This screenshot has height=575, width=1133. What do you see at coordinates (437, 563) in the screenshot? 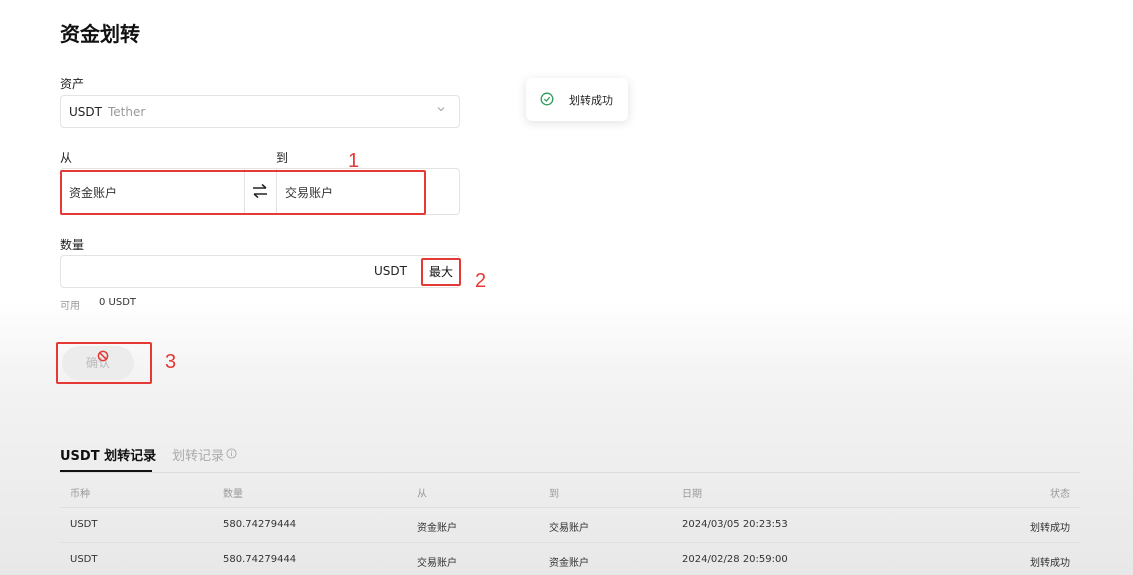
I see `table-cell-from: 交易账户` at bounding box center [437, 563].